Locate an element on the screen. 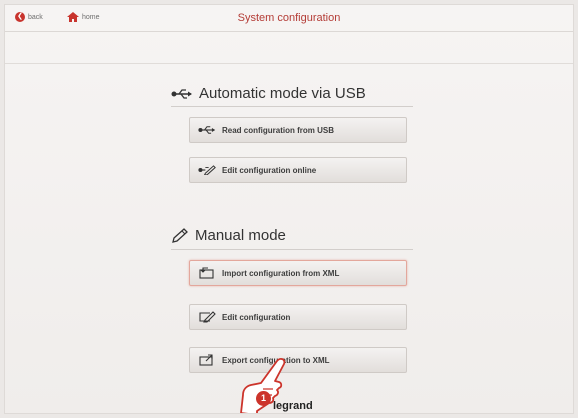 Image resolution: width=578 pixels, height=418 pixels. import-xml-label: Import configuration from XML is located at coordinates (281, 273).